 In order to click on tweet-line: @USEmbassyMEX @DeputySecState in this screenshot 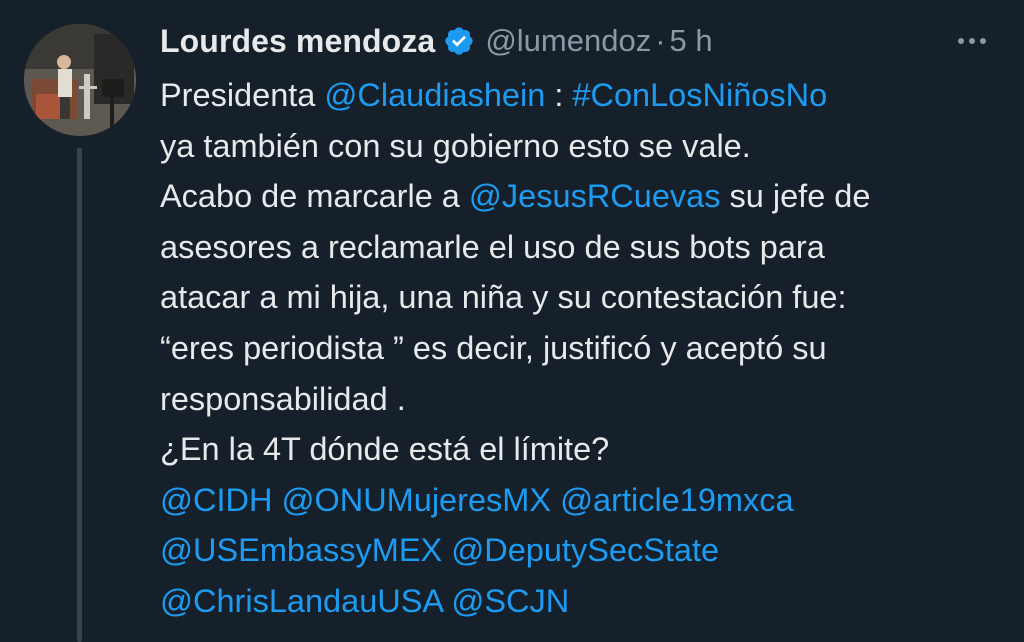, I will do `click(585, 550)`.